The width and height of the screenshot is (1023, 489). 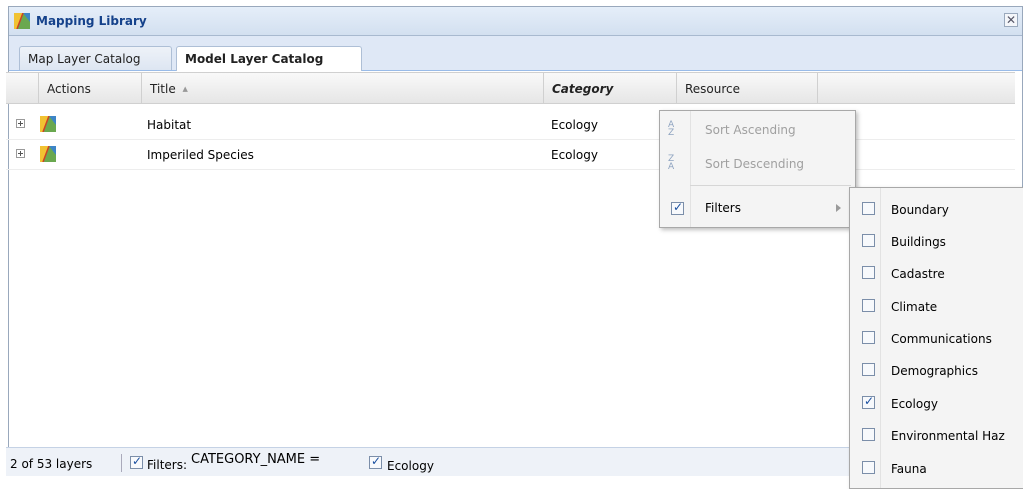 What do you see at coordinates (583, 89) in the screenshot?
I see `header-category-label: Category` at bounding box center [583, 89].